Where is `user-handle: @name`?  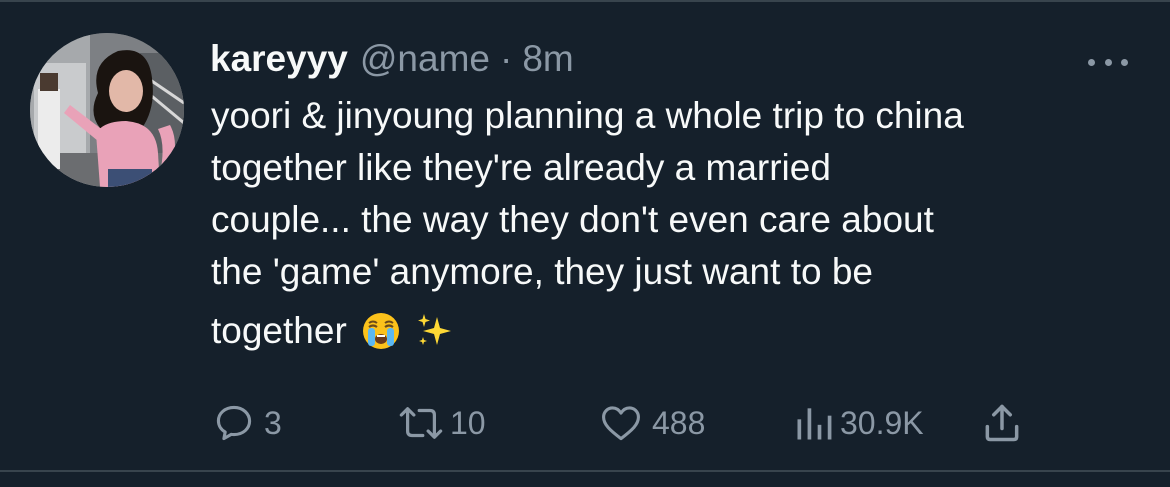
user-handle: @name is located at coordinates (425, 59).